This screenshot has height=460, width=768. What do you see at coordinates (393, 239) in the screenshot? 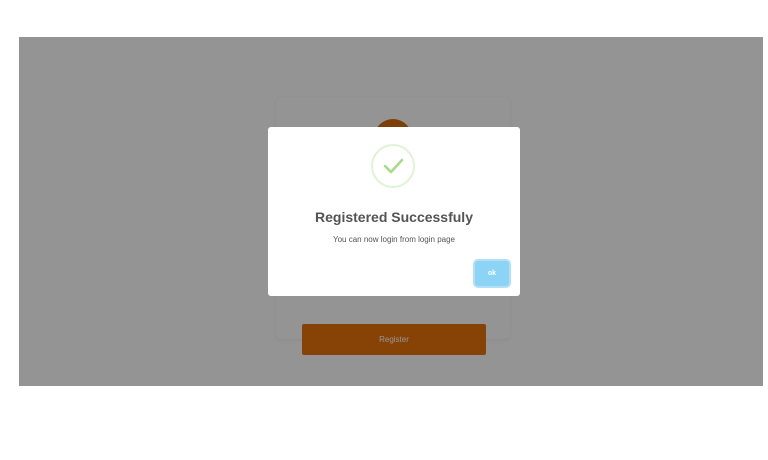
I see `dialog-message: You can now login from login page` at bounding box center [393, 239].